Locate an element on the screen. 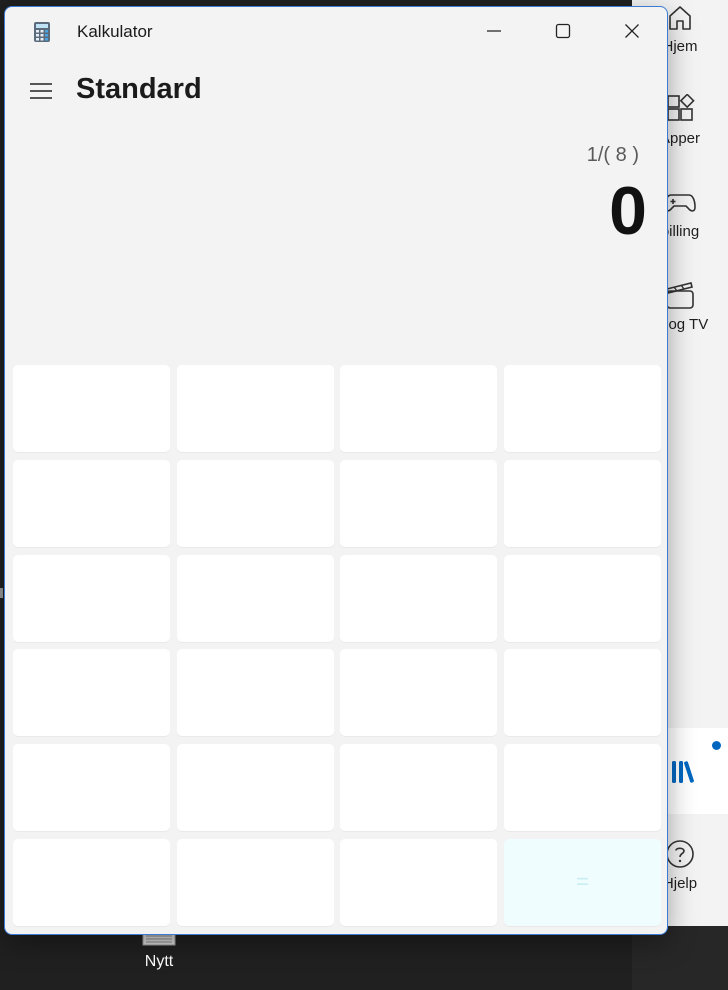 Image resolution: width=728 pixels, height=990 pixels. equals-label: = is located at coordinates (582, 881).